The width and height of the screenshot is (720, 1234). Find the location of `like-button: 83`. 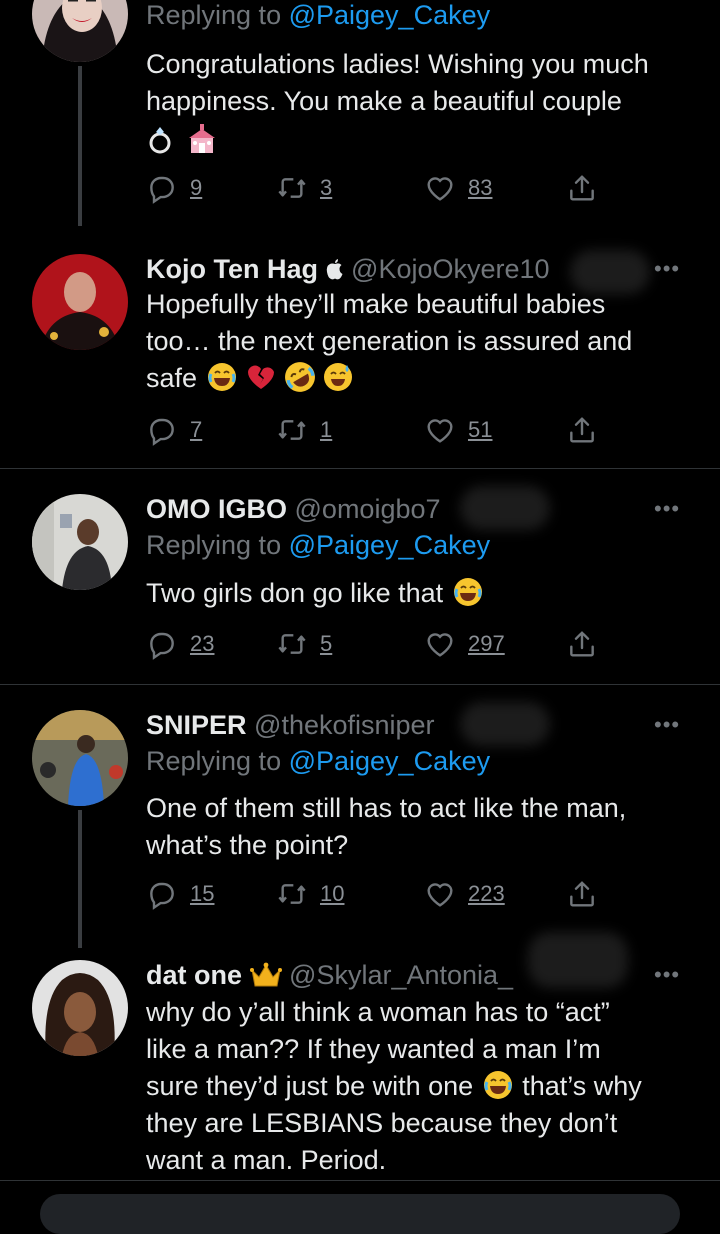

like-button: 83 is located at coordinates (458, 188).